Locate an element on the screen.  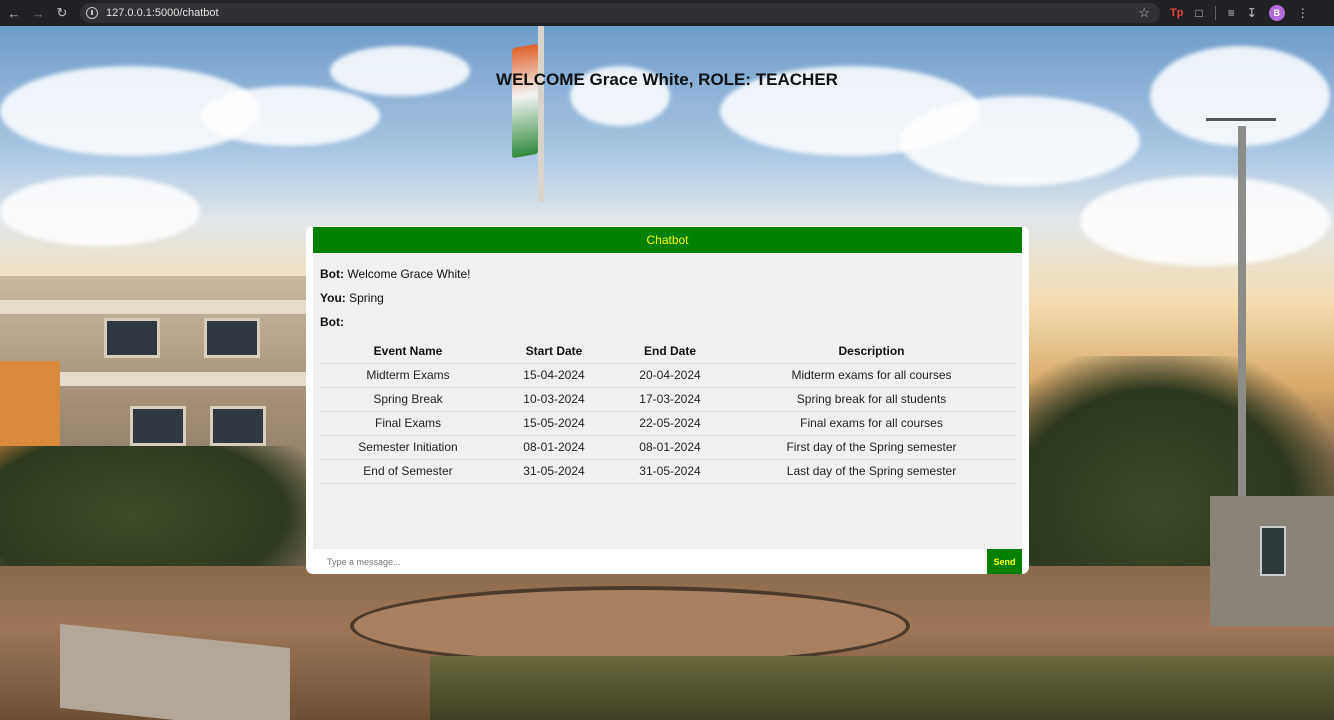
chat-input-row: Send is located at coordinates (667, 561).